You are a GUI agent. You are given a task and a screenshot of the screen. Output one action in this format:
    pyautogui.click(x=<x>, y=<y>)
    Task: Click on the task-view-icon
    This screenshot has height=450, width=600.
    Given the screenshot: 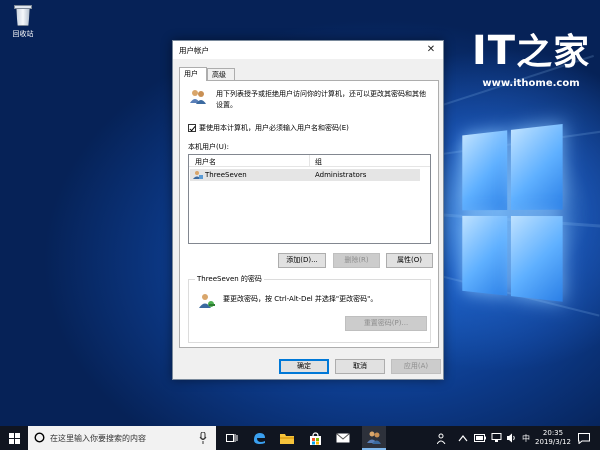 What is the action you would take?
    pyautogui.click(x=232, y=438)
    